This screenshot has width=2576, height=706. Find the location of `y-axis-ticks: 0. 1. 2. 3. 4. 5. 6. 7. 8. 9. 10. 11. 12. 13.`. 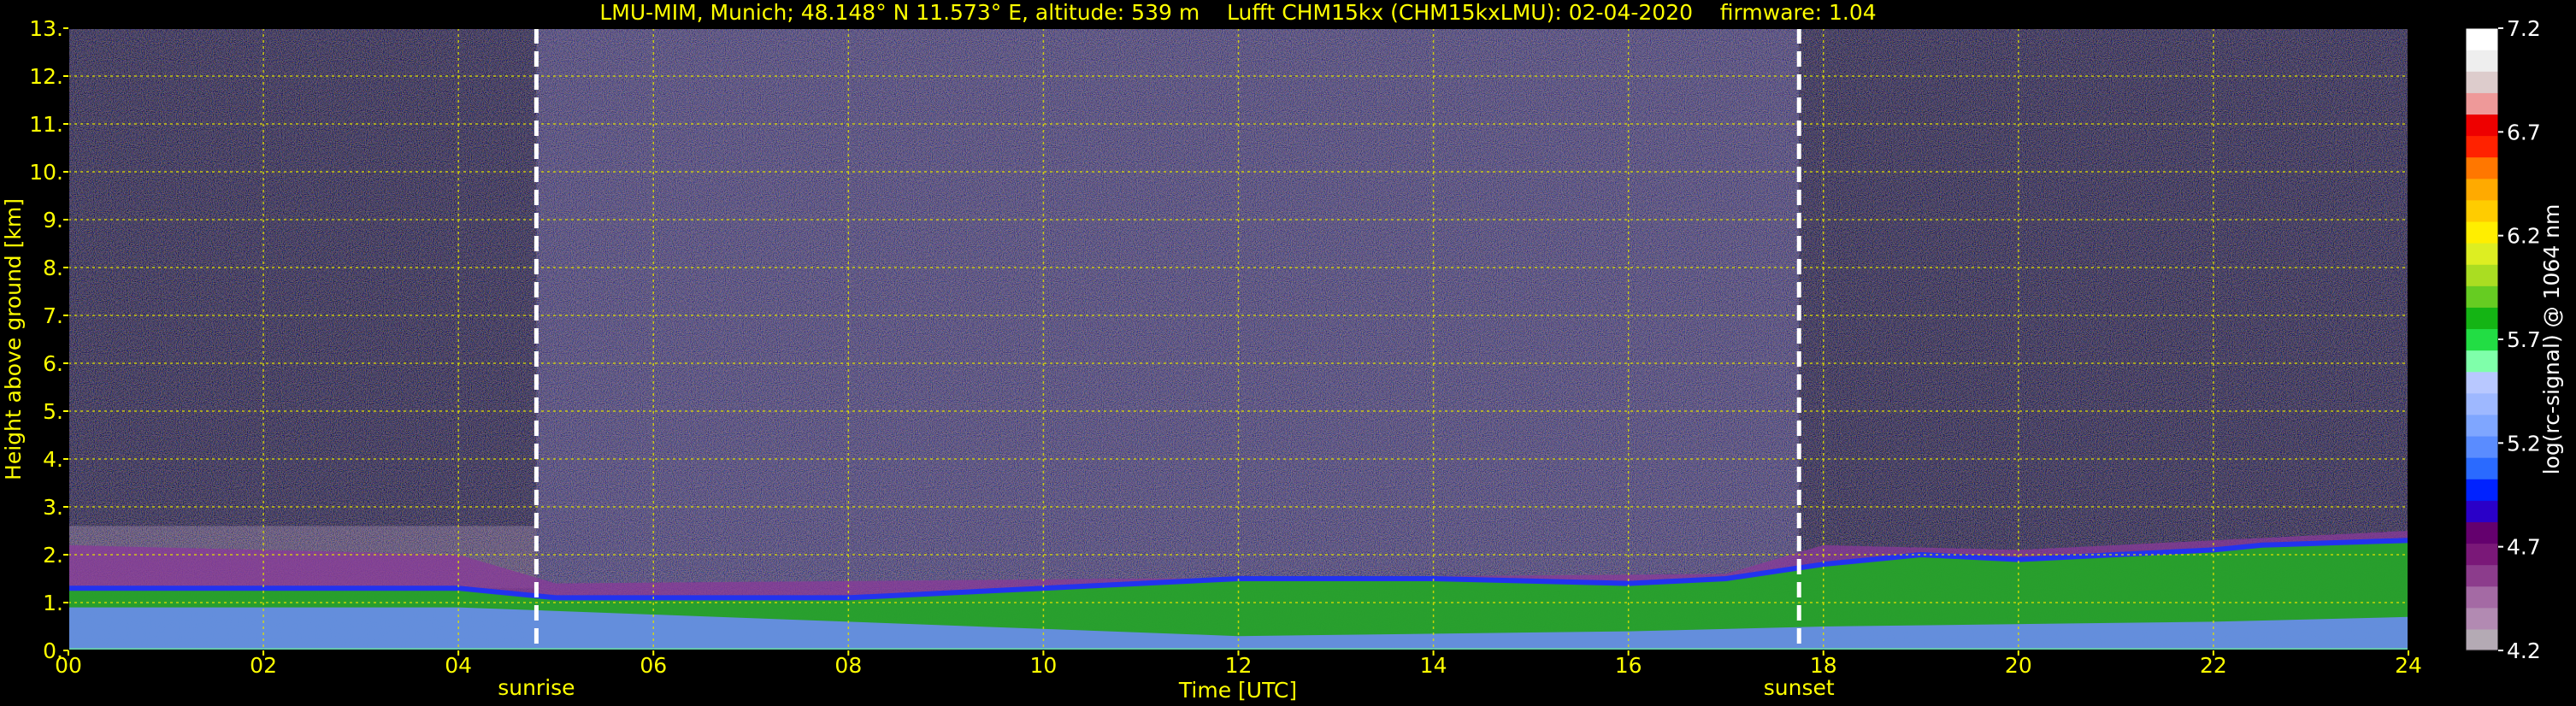

y-axis-ticks: 0. 1. 2. 3. 4. 5. 6. 7. 8. 9. 10. 11. 12. 13. is located at coordinates (48, 339).